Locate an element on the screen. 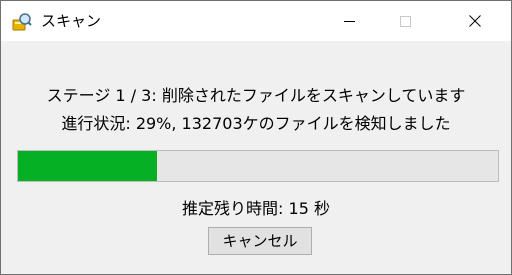  progress-bar is located at coordinates (258, 166).